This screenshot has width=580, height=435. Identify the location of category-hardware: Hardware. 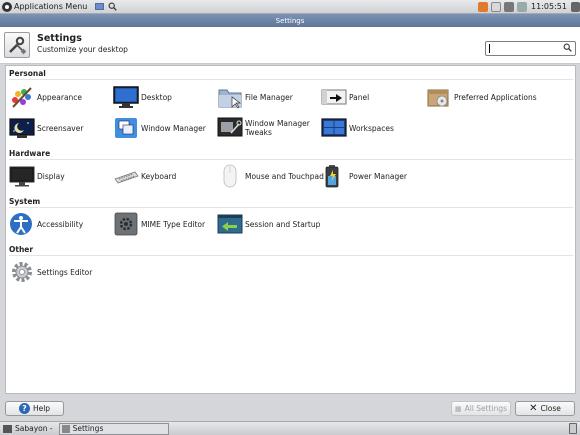
(30, 153).